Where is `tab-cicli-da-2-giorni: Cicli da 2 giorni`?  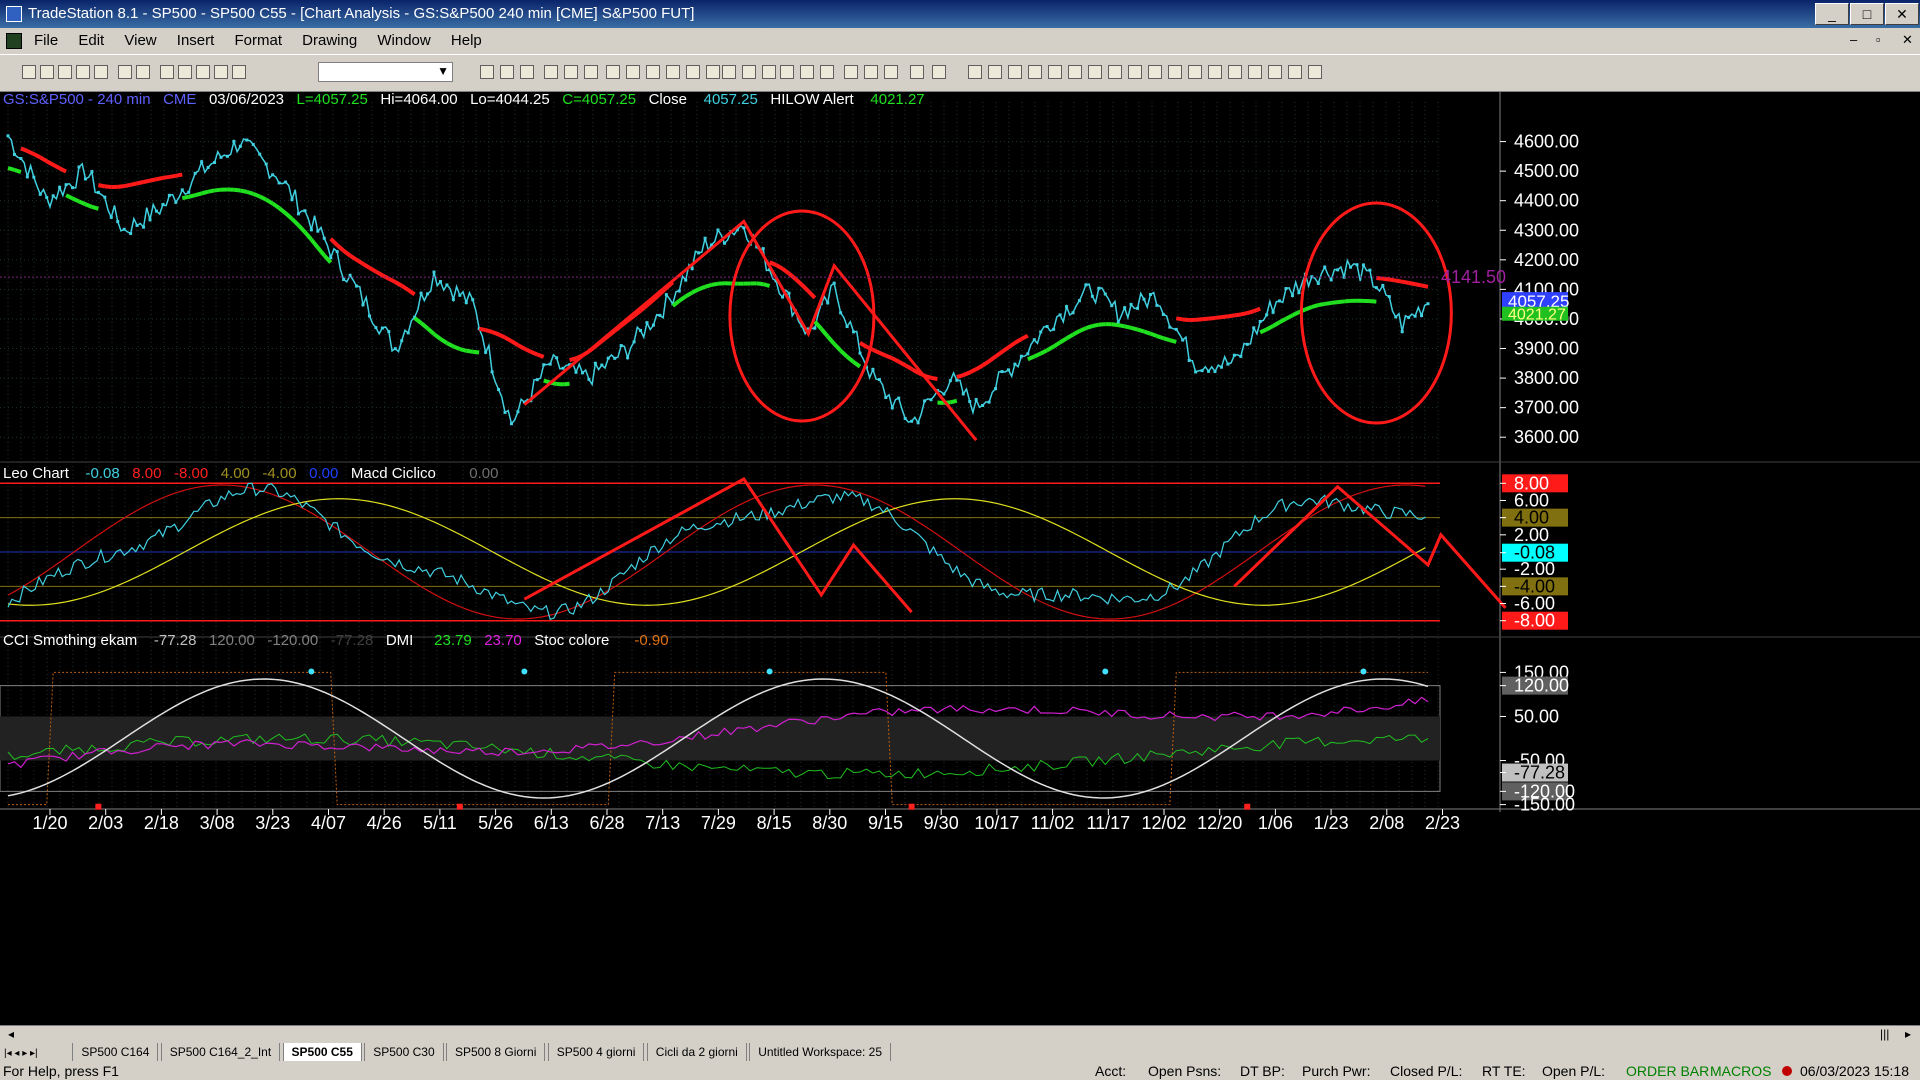
tab-cicli-da-2-giorni: Cicli da 2 giorni is located at coordinates (696, 1052).